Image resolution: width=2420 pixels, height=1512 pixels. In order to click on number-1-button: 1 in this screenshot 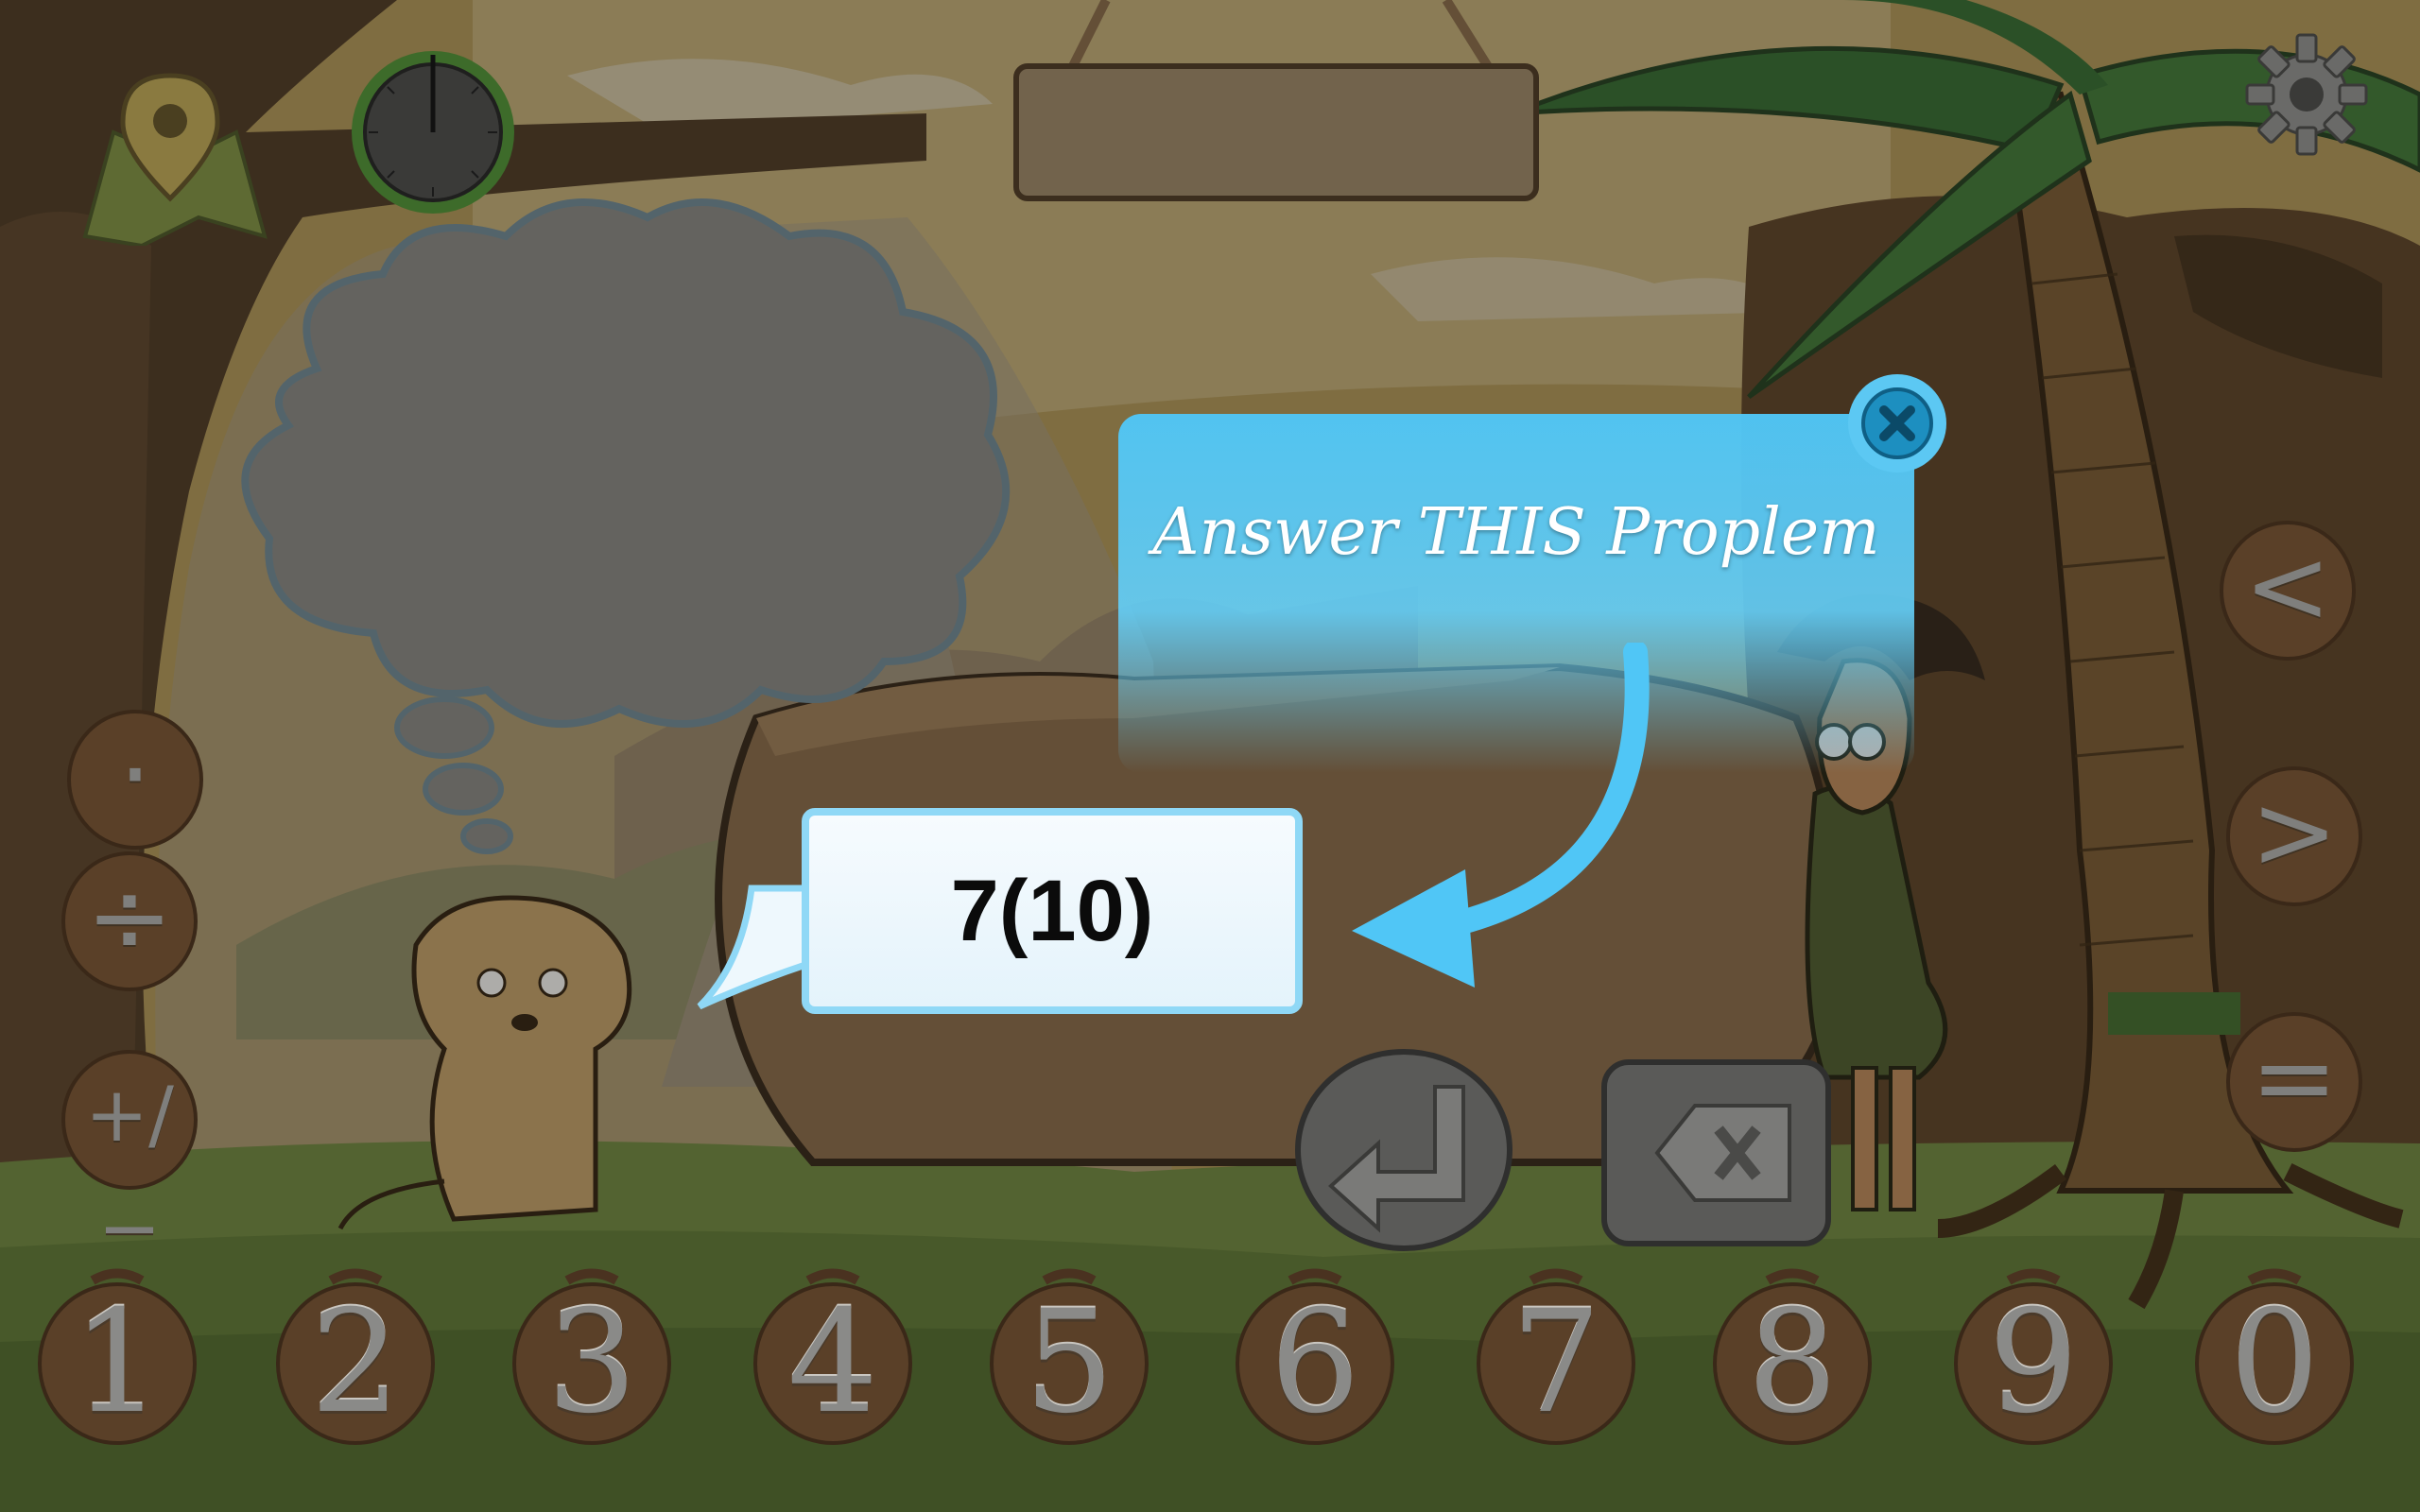, I will do `click(117, 1354)`.